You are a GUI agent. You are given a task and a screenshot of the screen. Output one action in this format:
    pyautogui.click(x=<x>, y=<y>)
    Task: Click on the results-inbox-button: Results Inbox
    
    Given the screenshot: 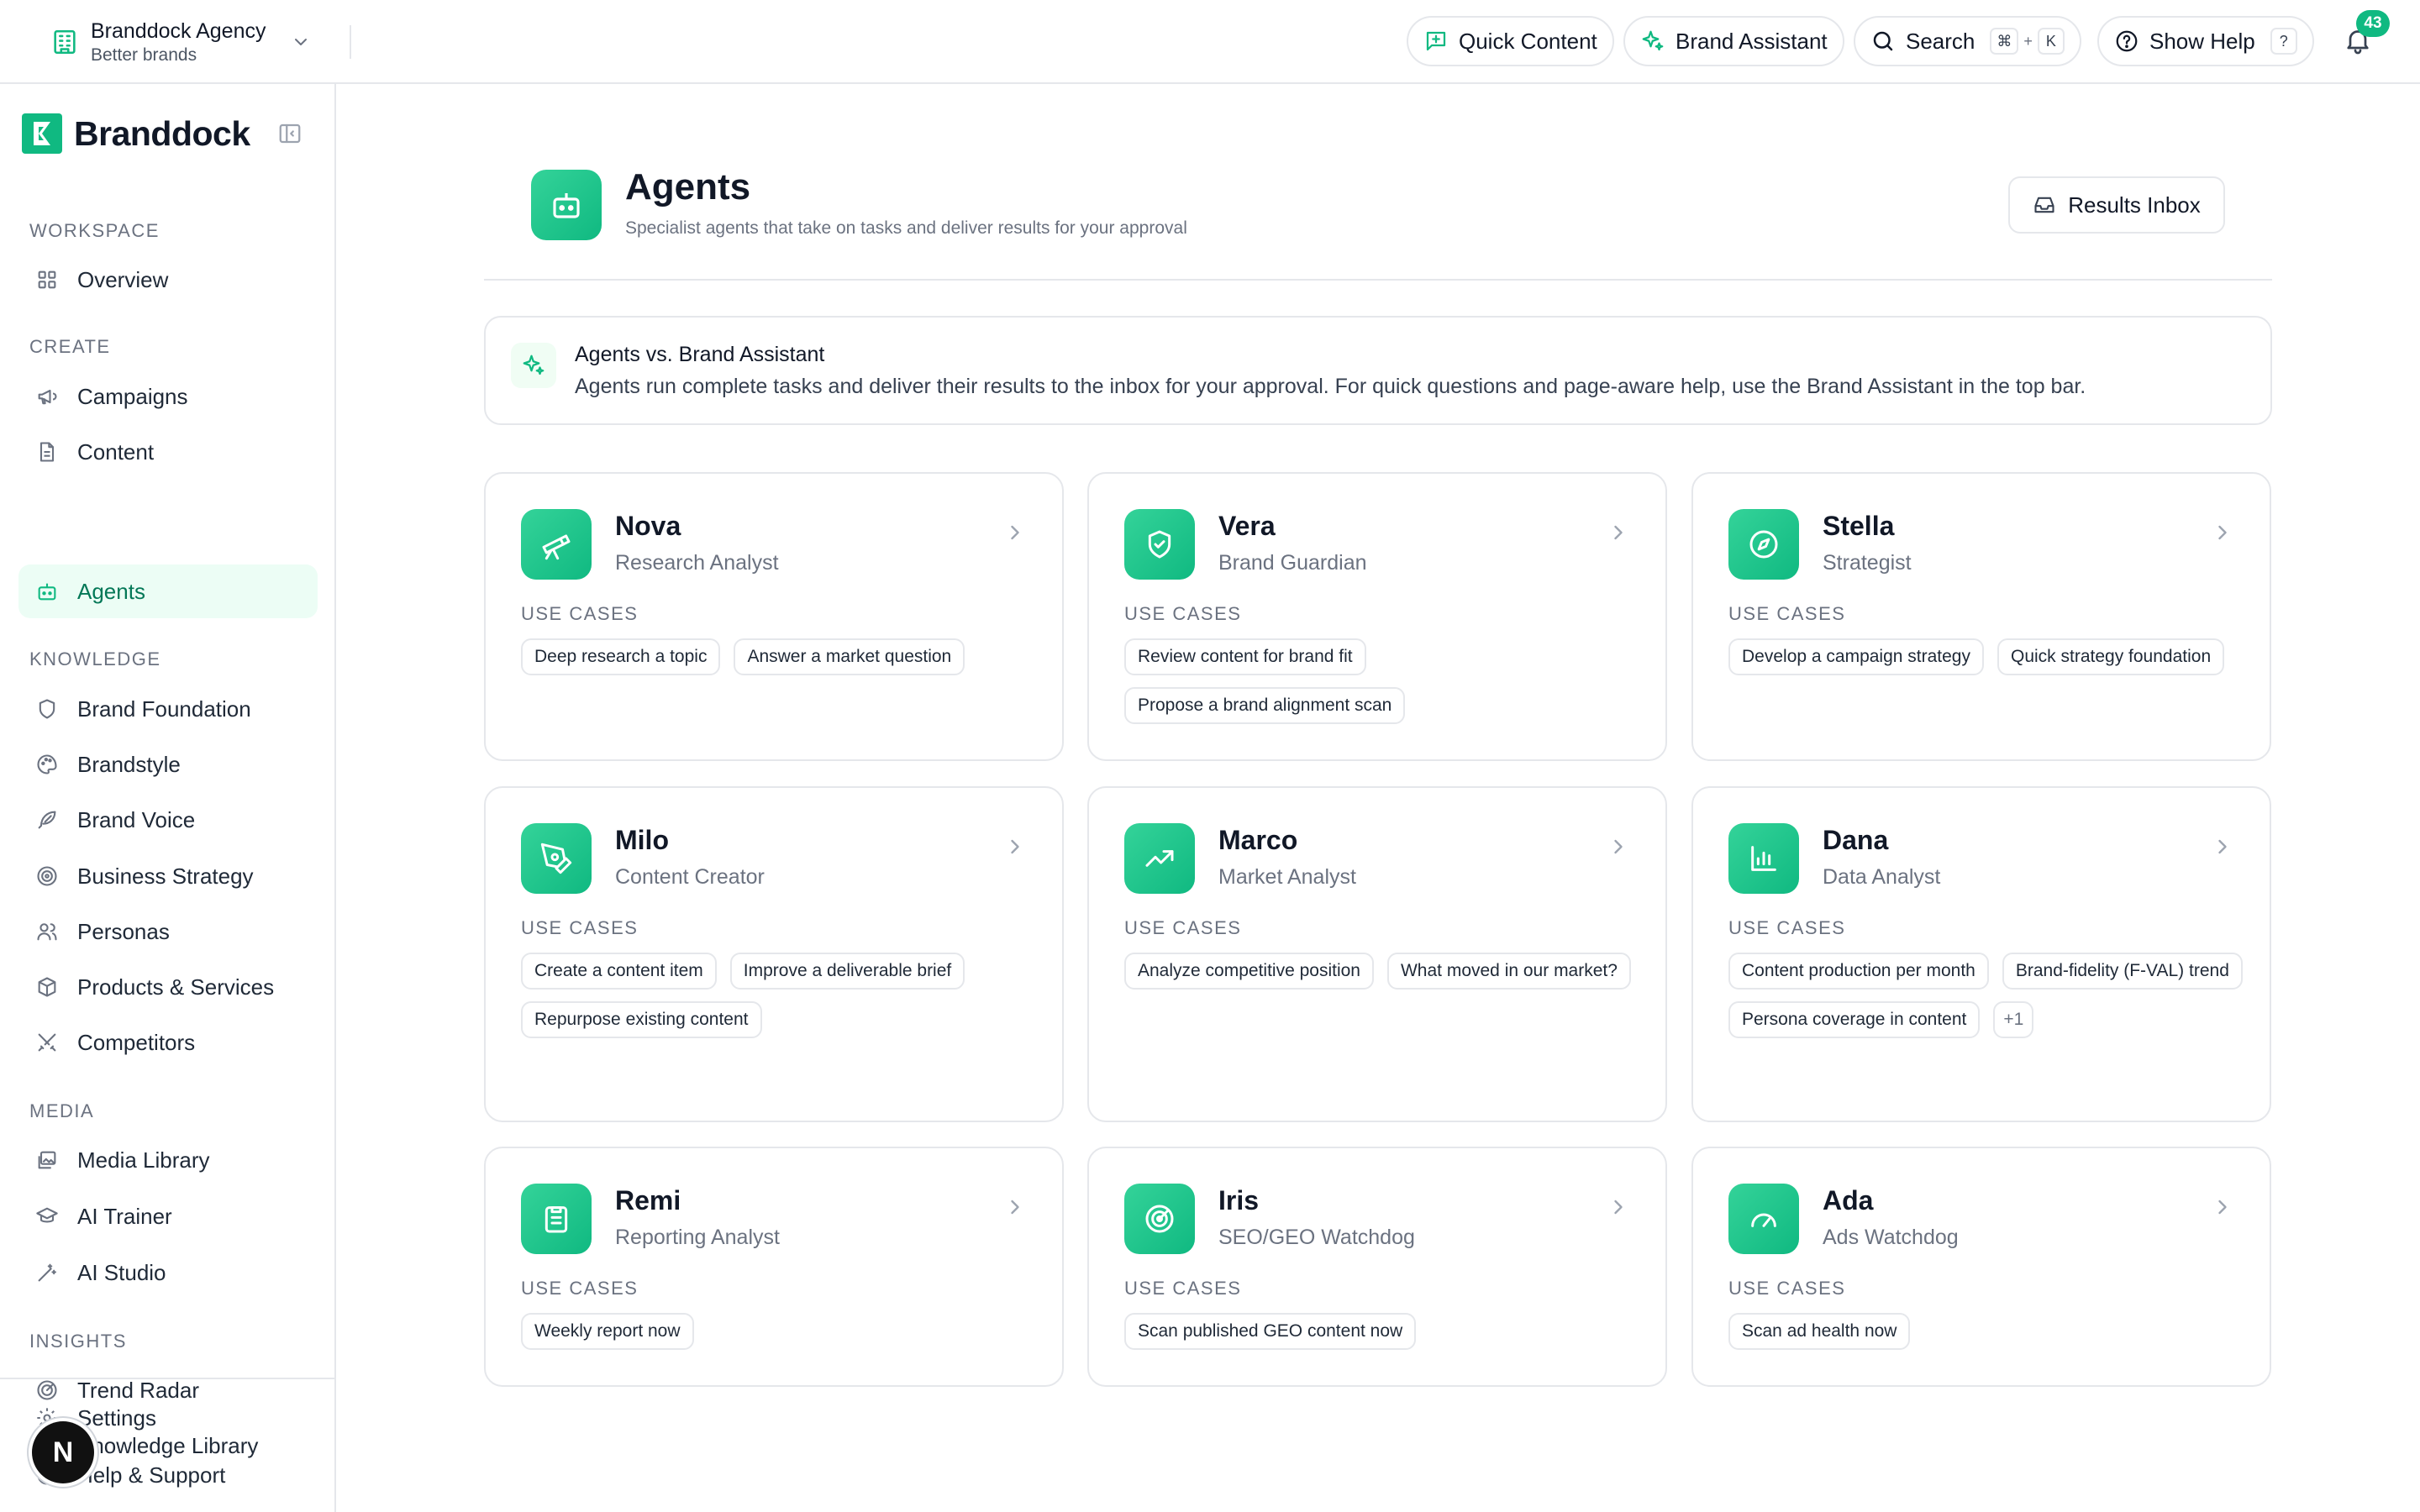 What is the action you would take?
    pyautogui.click(x=2116, y=205)
    